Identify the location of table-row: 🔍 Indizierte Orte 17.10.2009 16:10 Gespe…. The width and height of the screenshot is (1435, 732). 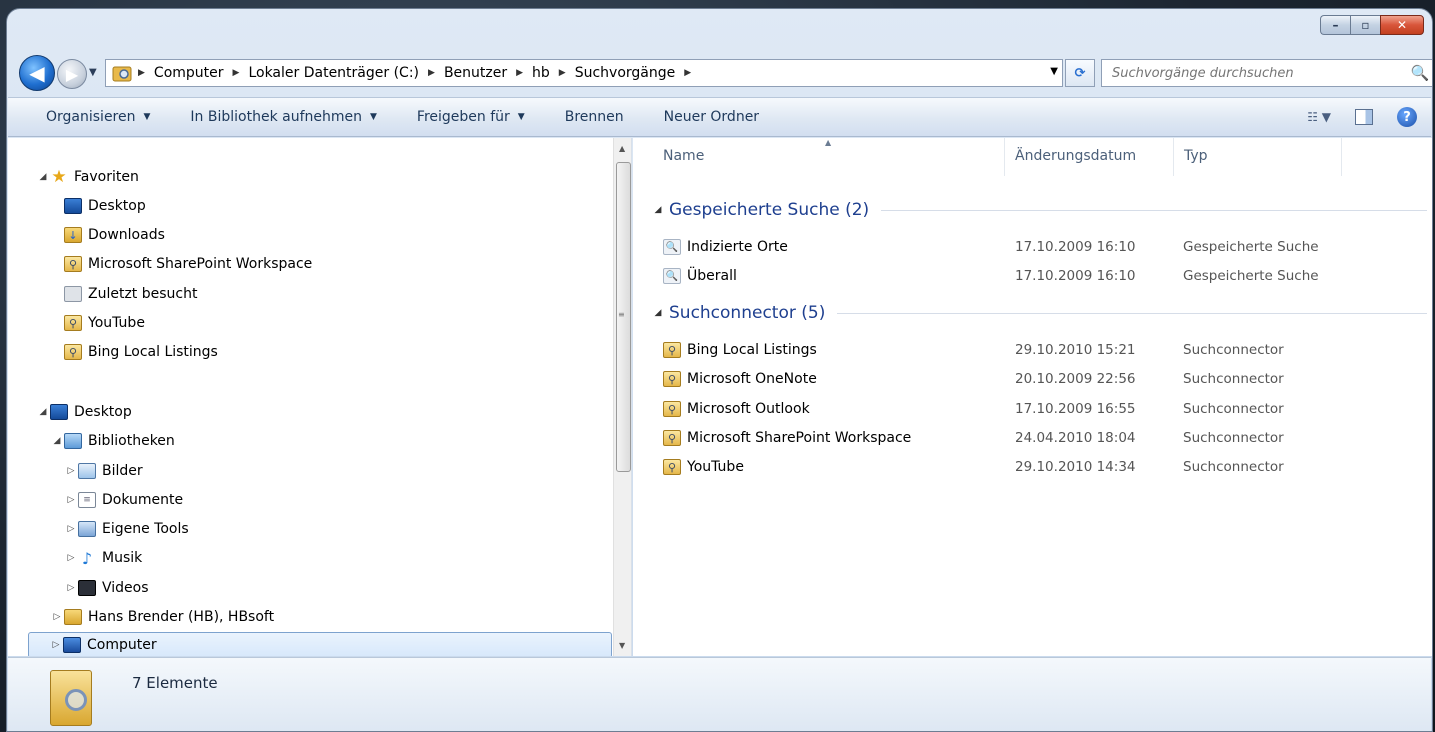
(1047, 247).